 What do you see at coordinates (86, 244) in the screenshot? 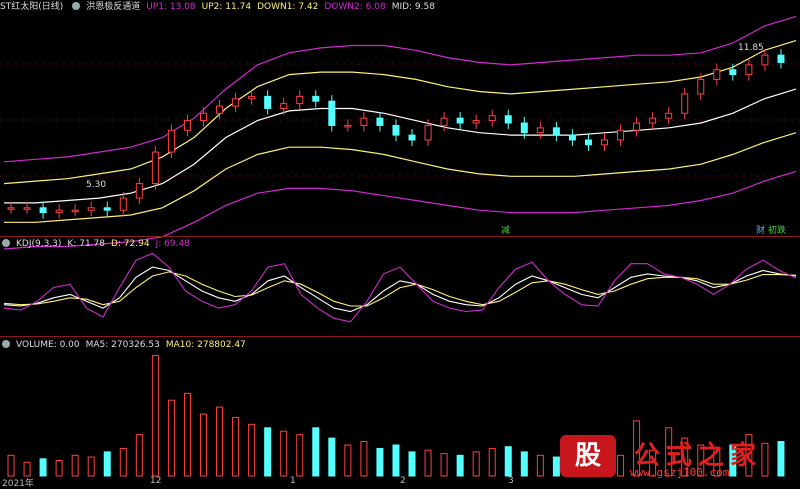
I see `kdj-k-value: K: 71.78` at bounding box center [86, 244].